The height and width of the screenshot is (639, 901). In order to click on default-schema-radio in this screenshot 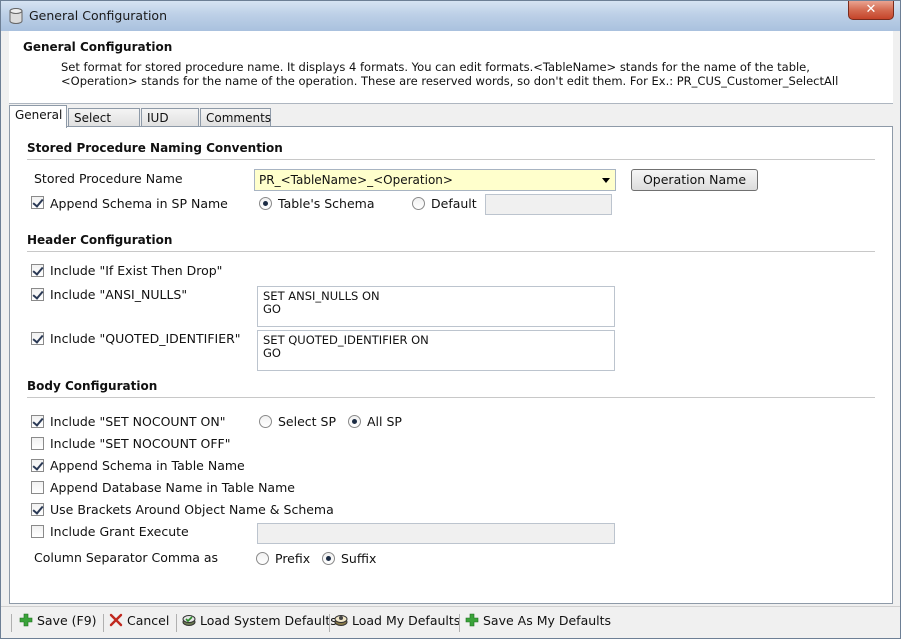, I will do `click(418, 203)`.